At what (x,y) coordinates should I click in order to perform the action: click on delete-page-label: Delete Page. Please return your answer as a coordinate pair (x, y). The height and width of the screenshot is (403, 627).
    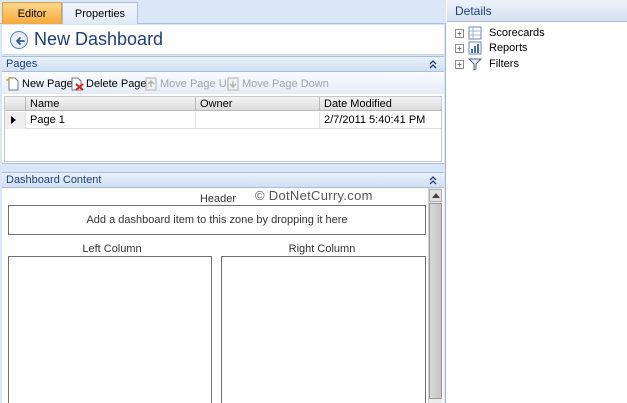
    Looking at the image, I should click on (116, 84).